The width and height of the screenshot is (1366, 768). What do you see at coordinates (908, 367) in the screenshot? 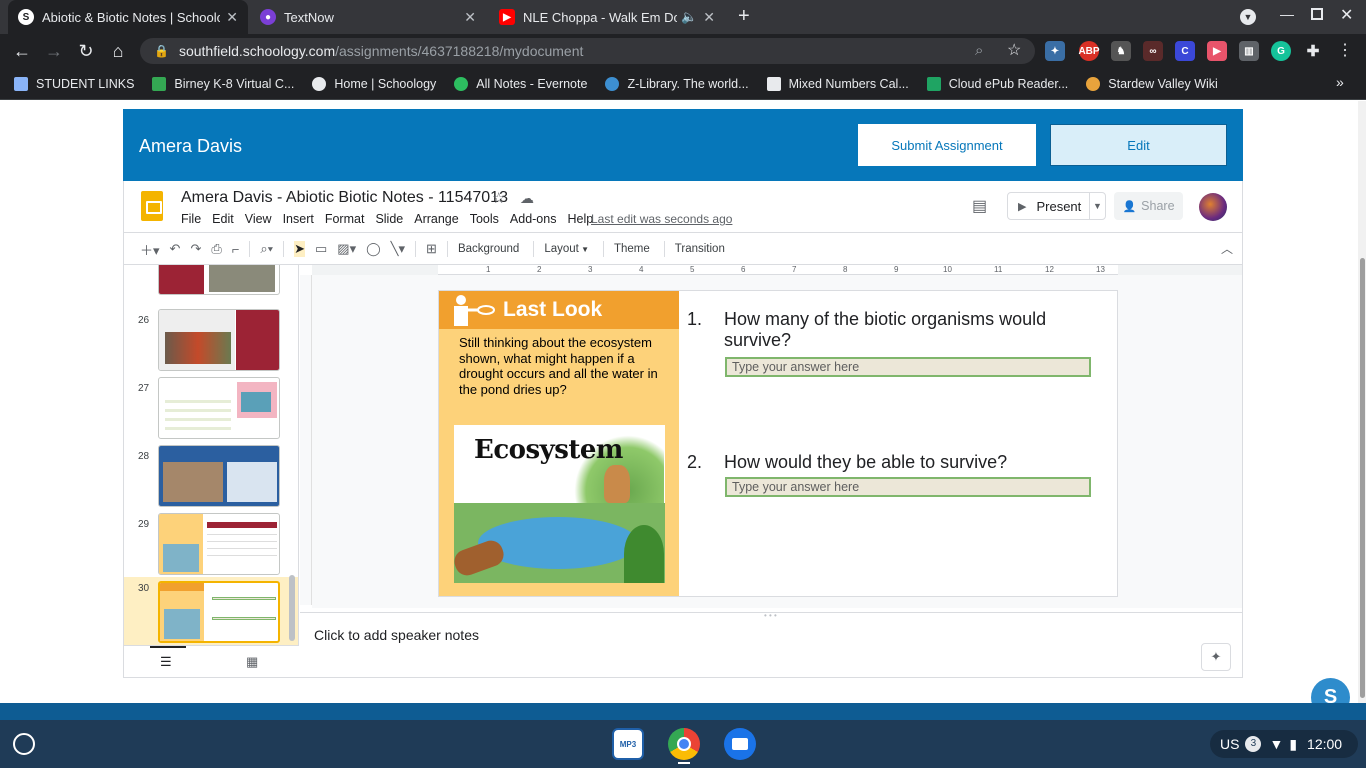
I see `answer-field-1: Type your answer here` at bounding box center [908, 367].